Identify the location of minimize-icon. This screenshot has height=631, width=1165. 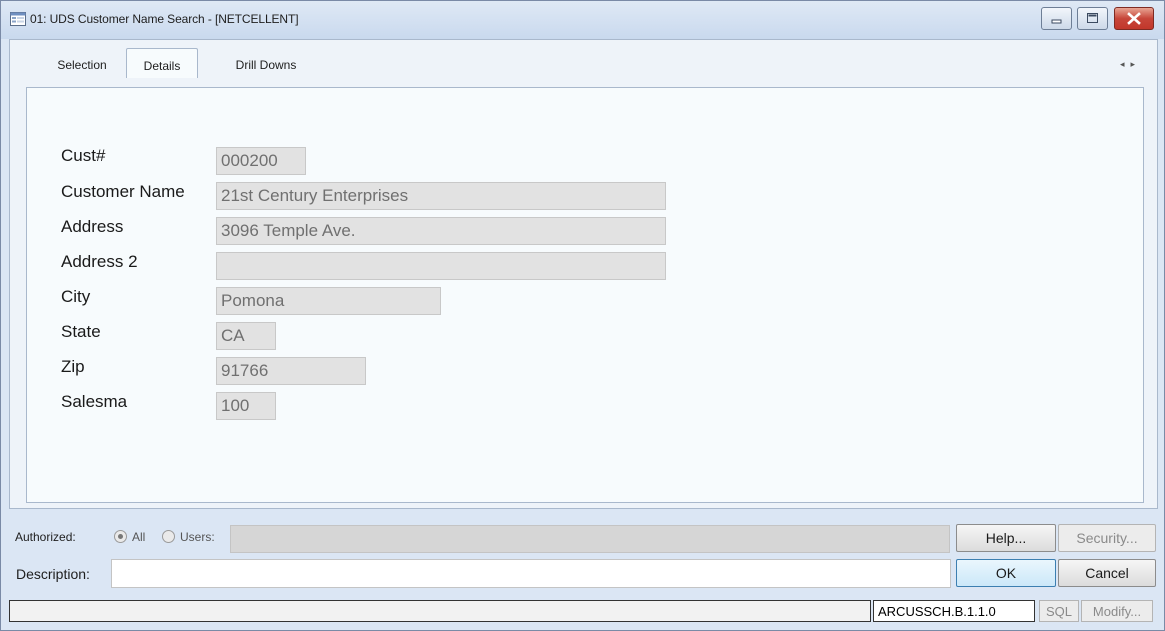
(1056, 21).